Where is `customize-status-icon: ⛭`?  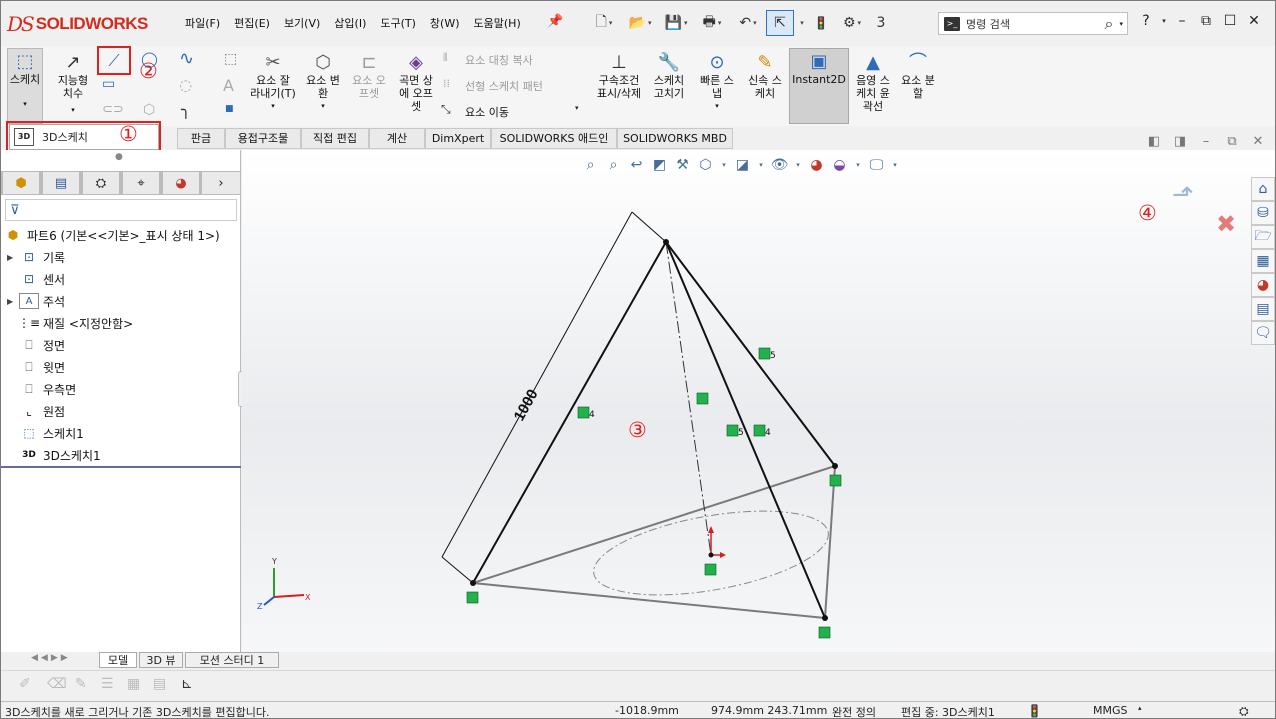 customize-status-icon: ⛭ is located at coordinates (1244, 711).